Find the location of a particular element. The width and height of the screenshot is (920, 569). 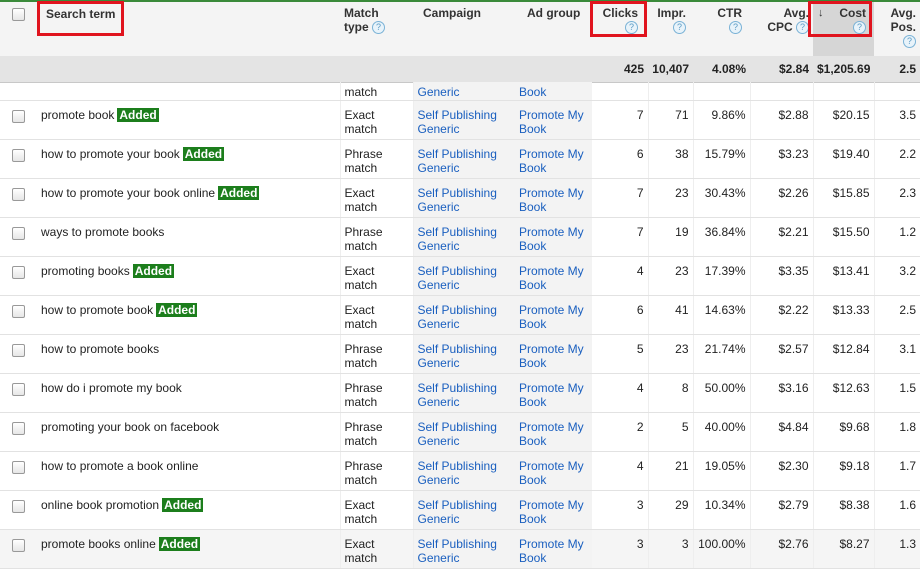

ctr-cell: 40.00% is located at coordinates (722, 432).